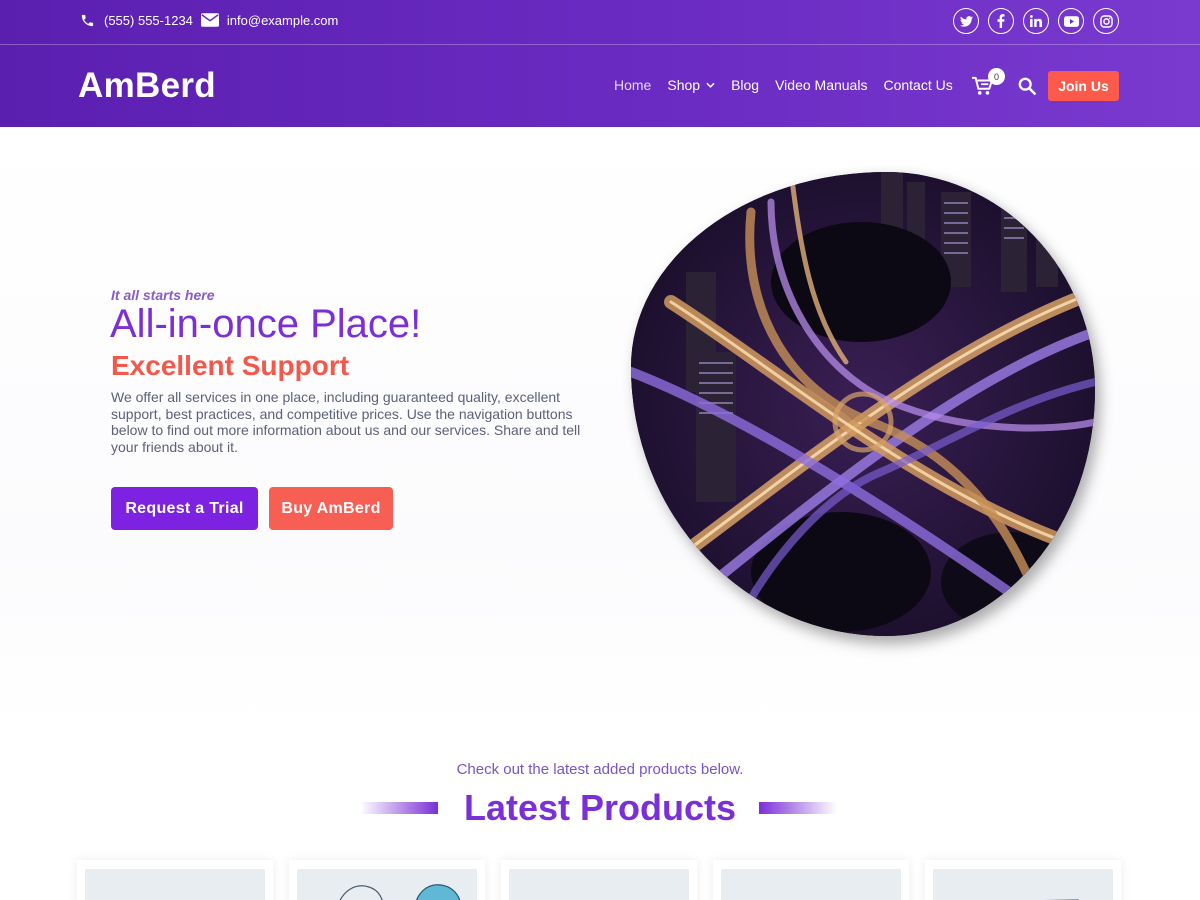 This screenshot has height=900, width=1200. I want to click on linkedin-icon, so click(1036, 21).